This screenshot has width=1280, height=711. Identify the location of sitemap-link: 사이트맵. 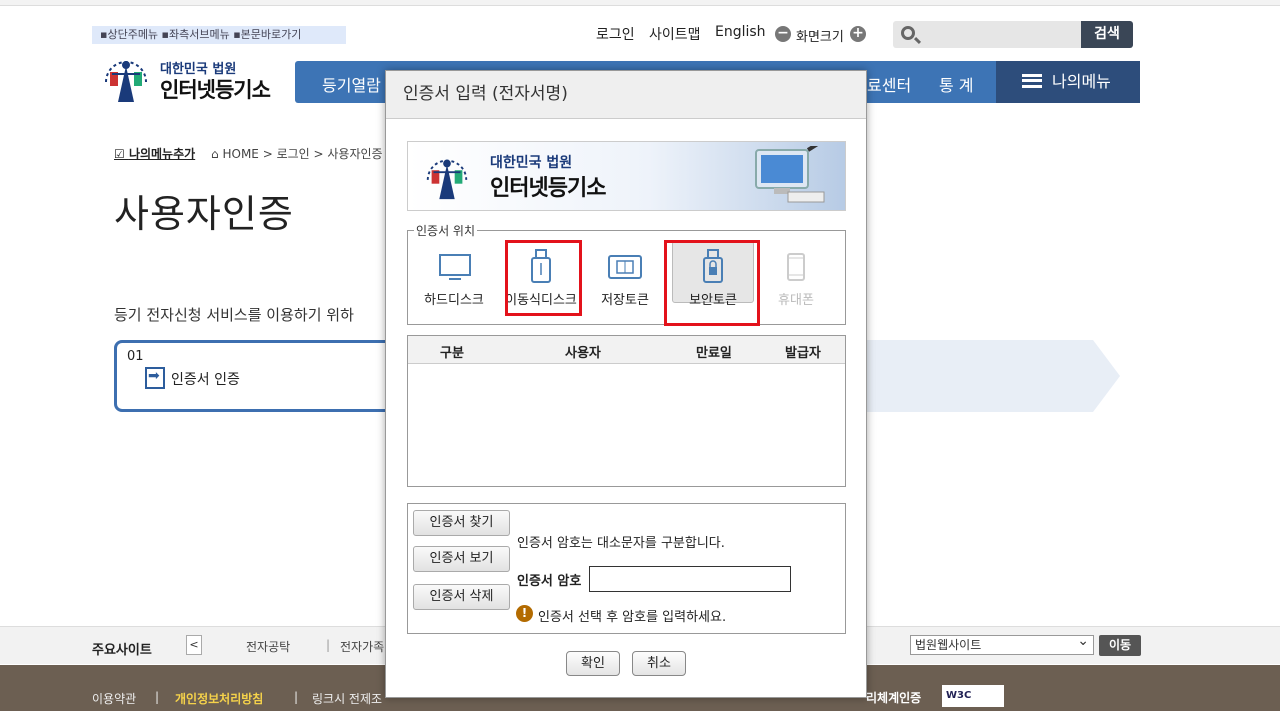
(675, 34).